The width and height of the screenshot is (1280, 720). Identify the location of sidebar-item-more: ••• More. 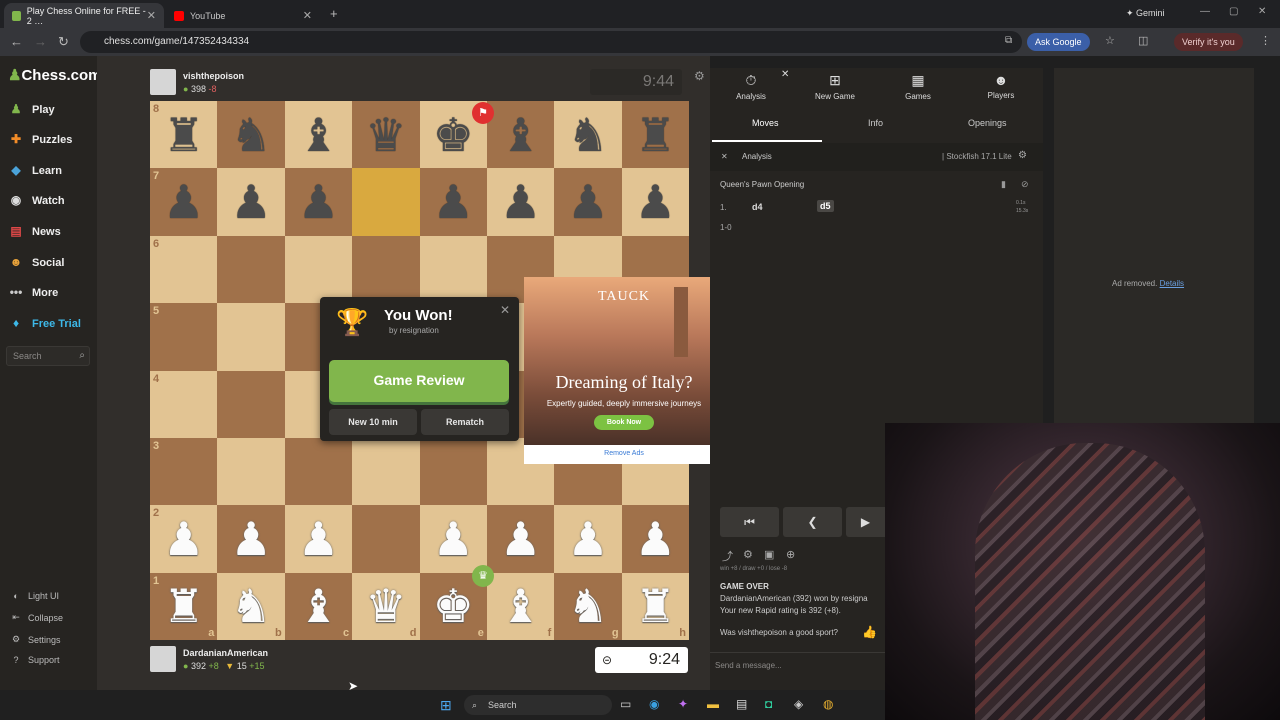
(33, 293).